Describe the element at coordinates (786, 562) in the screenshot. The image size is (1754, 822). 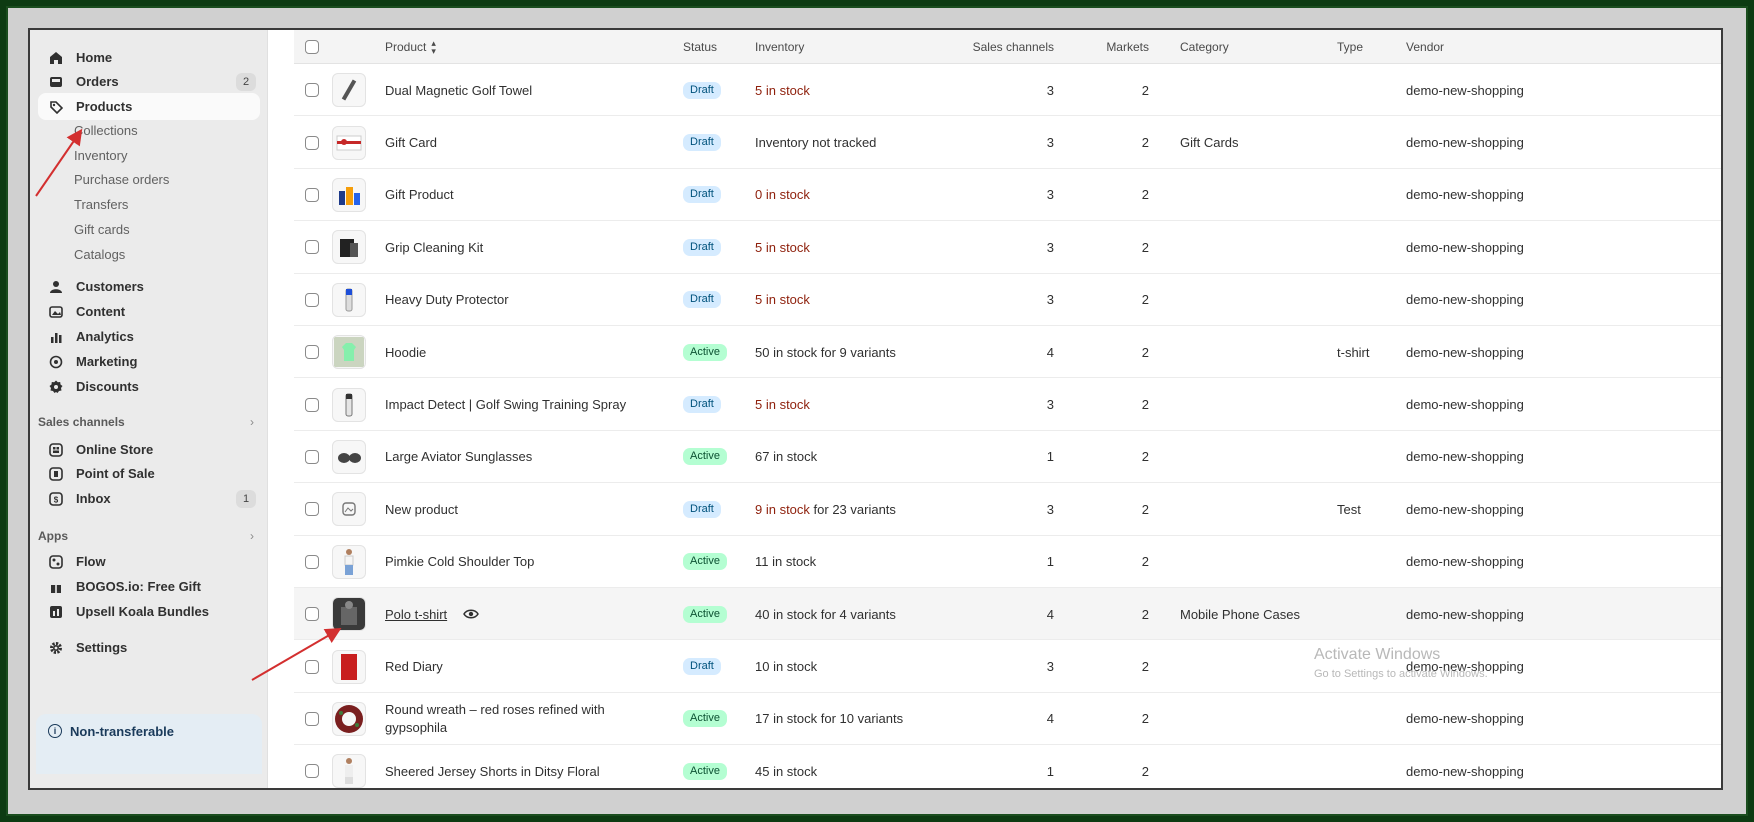
I see `inventory-text: 11 in stock` at that location.